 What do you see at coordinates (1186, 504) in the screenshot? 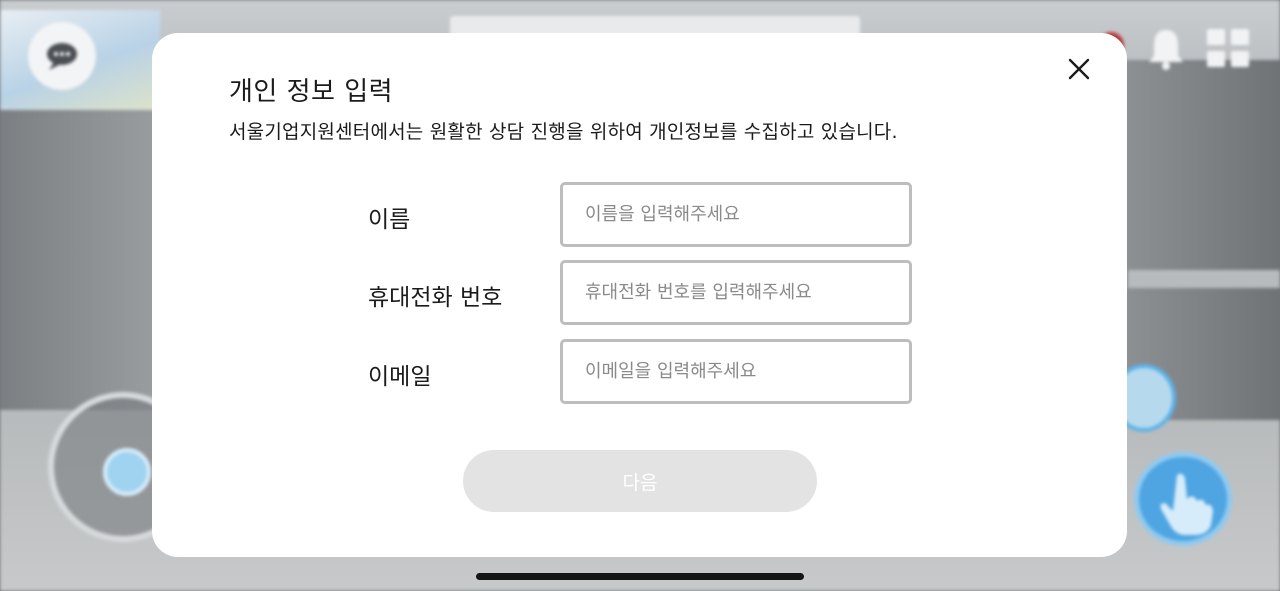
I see `hand-pointer-glyph` at bounding box center [1186, 504].